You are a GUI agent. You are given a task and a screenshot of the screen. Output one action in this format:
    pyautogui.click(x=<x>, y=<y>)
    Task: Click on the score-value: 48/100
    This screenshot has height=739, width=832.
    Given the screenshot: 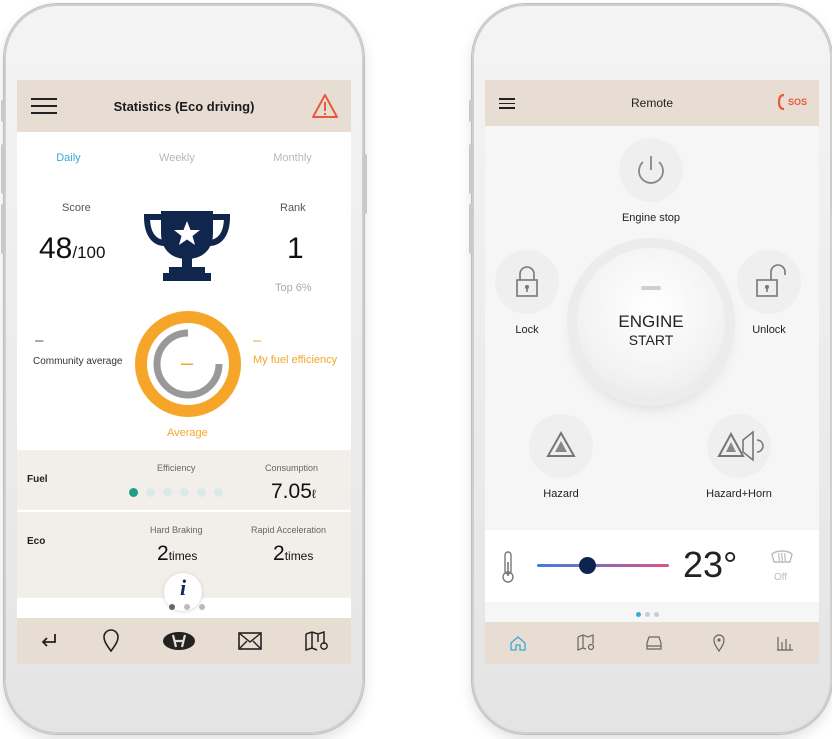 What is the action you would take?
    pyautogui.click(x=72, y=249)
    